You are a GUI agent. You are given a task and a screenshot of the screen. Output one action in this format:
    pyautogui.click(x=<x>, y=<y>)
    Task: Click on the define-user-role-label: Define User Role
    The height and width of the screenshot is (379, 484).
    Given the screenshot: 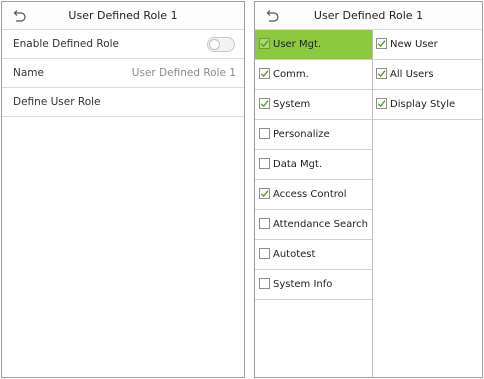 What is the action you would take?
    pyautogui.click(x=57, y=102)
    